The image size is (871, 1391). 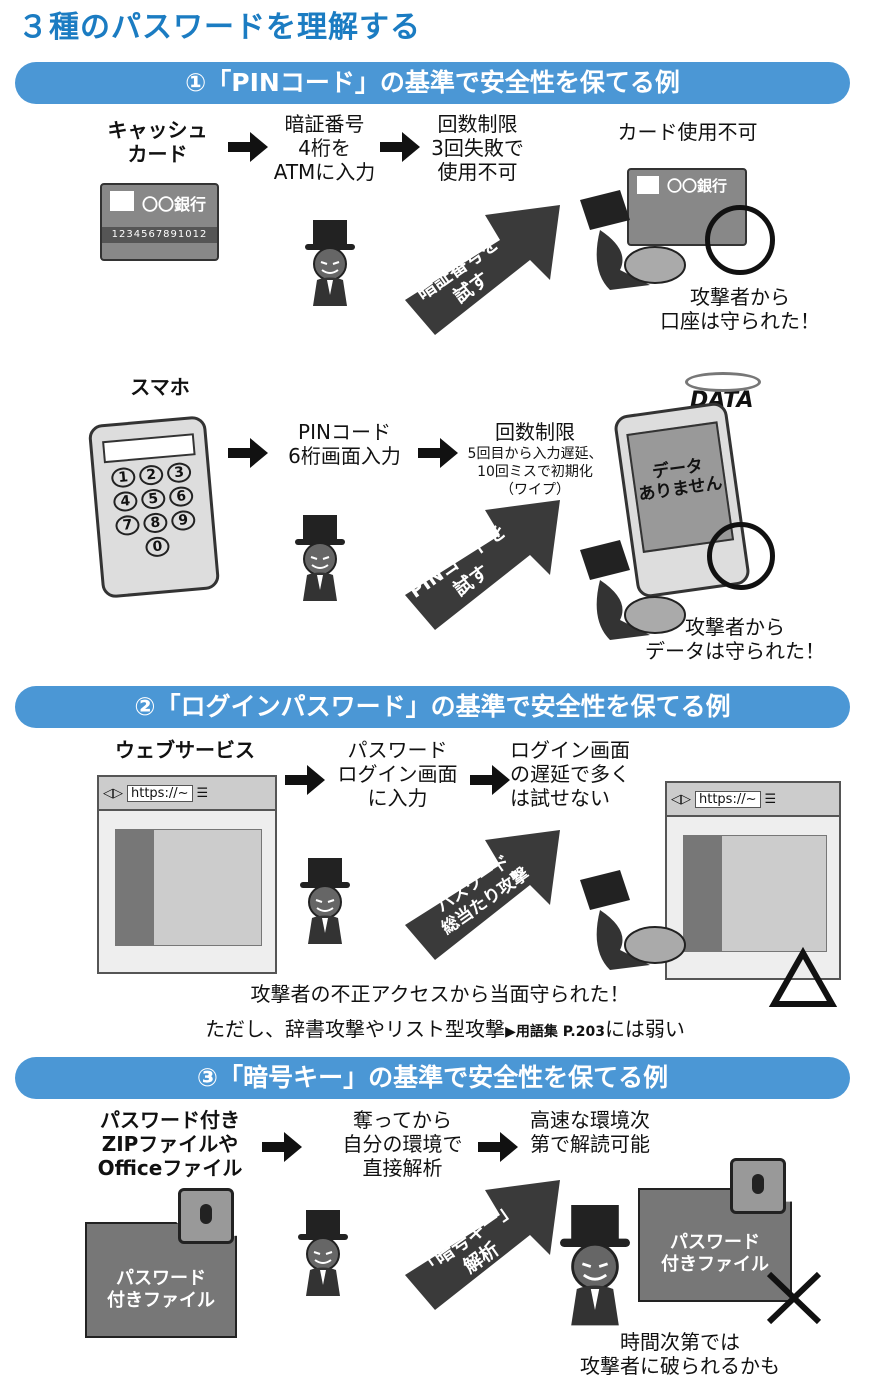 I want to click on limit-detail: 5回目から入力遅延、 10回ミスで初期化 （ワイプ）, so click(x=535, y=472).